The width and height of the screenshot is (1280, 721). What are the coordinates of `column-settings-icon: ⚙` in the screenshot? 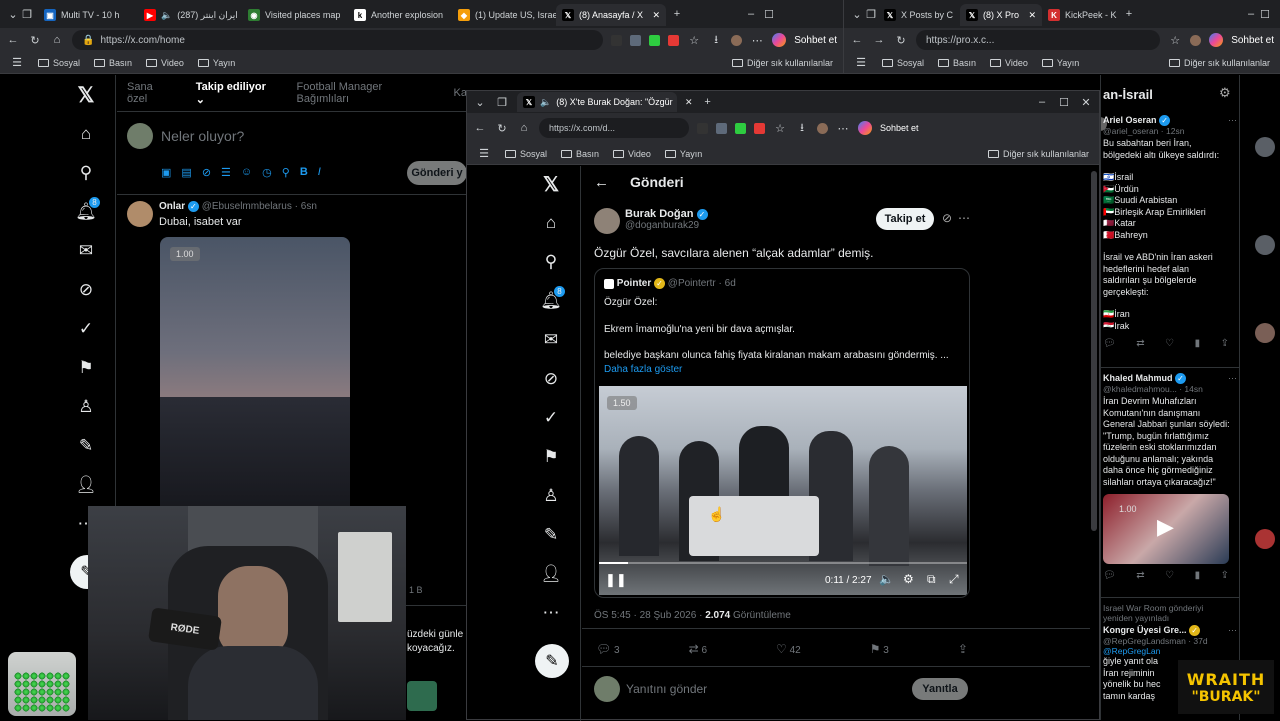 It's located at (1225, 93).